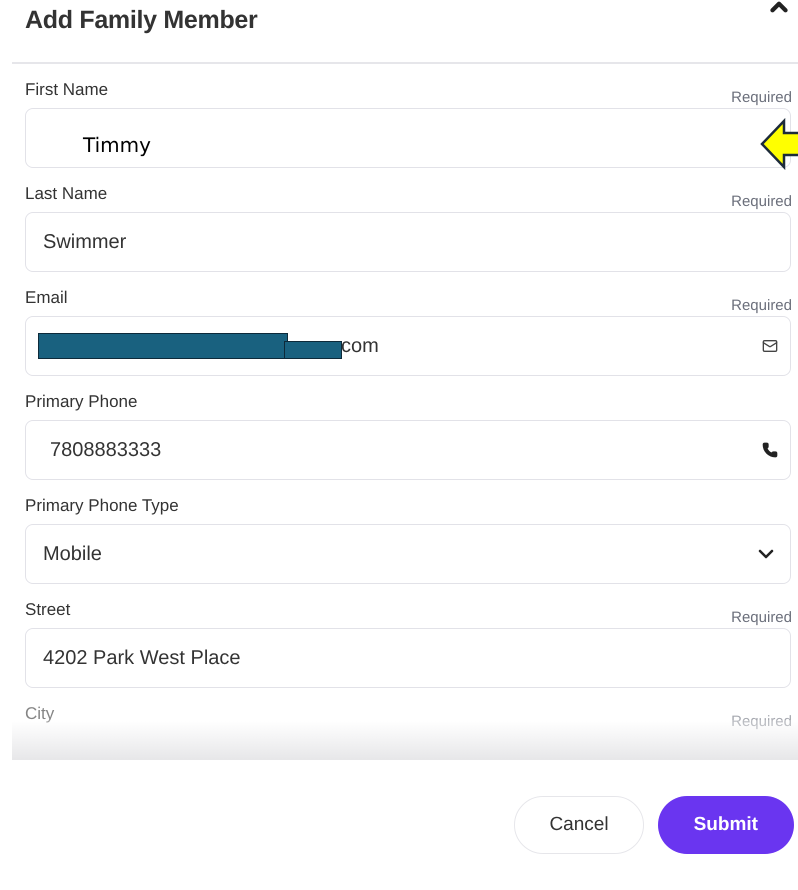 Image resolution: width=798 pixels, height=890 pixels. What do you see at coordinates (102, 506) in the screenshot?
I see `field-label: Primary Phone Type` at bounding box center [102, 506].